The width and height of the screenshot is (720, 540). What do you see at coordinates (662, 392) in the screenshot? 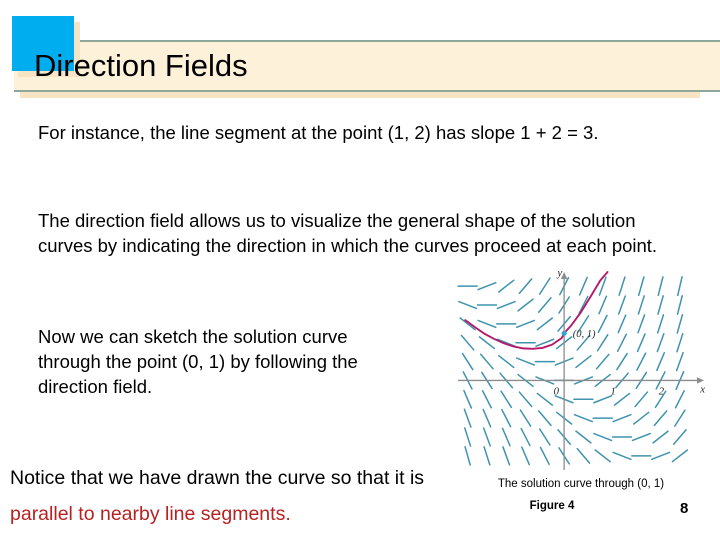
I see `svg-text: 2` at bounding box center [662, 392].